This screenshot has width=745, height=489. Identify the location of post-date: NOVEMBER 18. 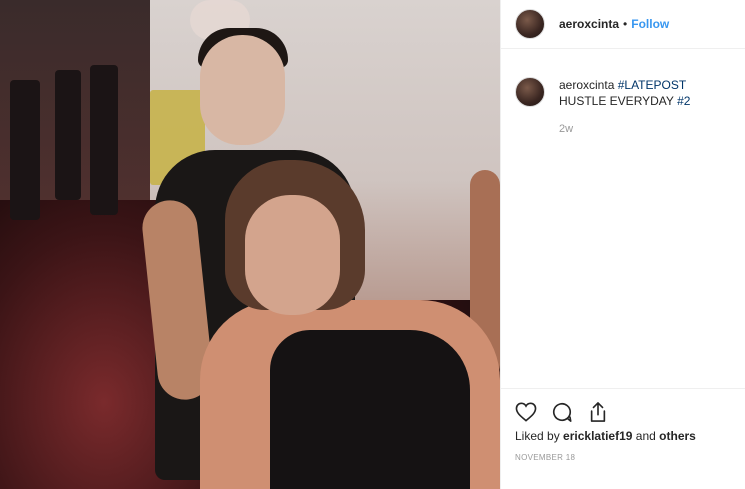
(623, 452).